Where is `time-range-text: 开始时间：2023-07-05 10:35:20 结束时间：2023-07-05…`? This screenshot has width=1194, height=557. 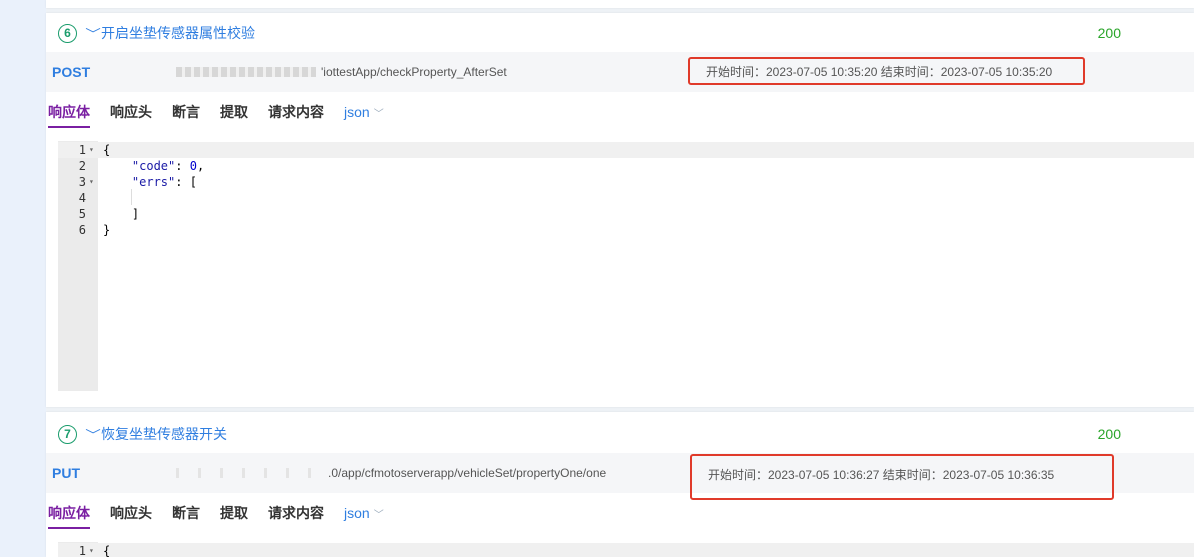 time-range-text: 开始时间：2023-07-05 10:35:20 结束时间：2023-07-05… is located at coordinates (879, 71).